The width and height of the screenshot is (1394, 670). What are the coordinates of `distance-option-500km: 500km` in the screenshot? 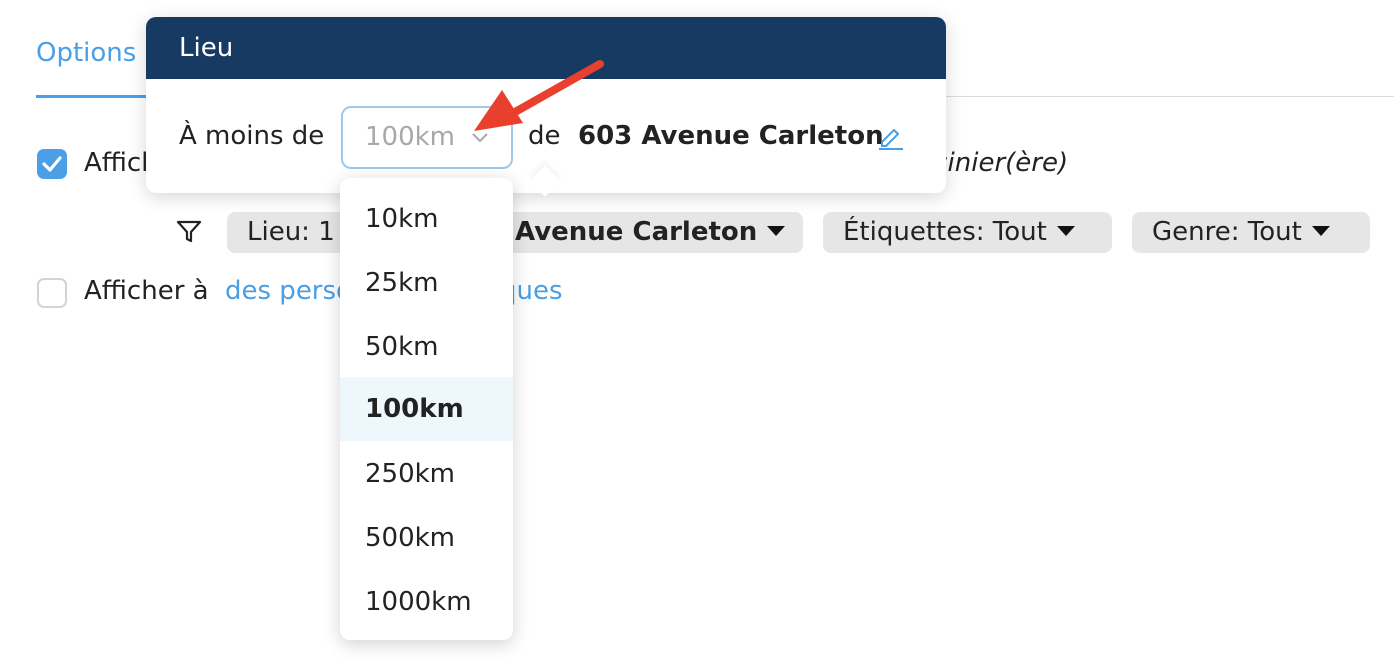 It's located at (426, 538).